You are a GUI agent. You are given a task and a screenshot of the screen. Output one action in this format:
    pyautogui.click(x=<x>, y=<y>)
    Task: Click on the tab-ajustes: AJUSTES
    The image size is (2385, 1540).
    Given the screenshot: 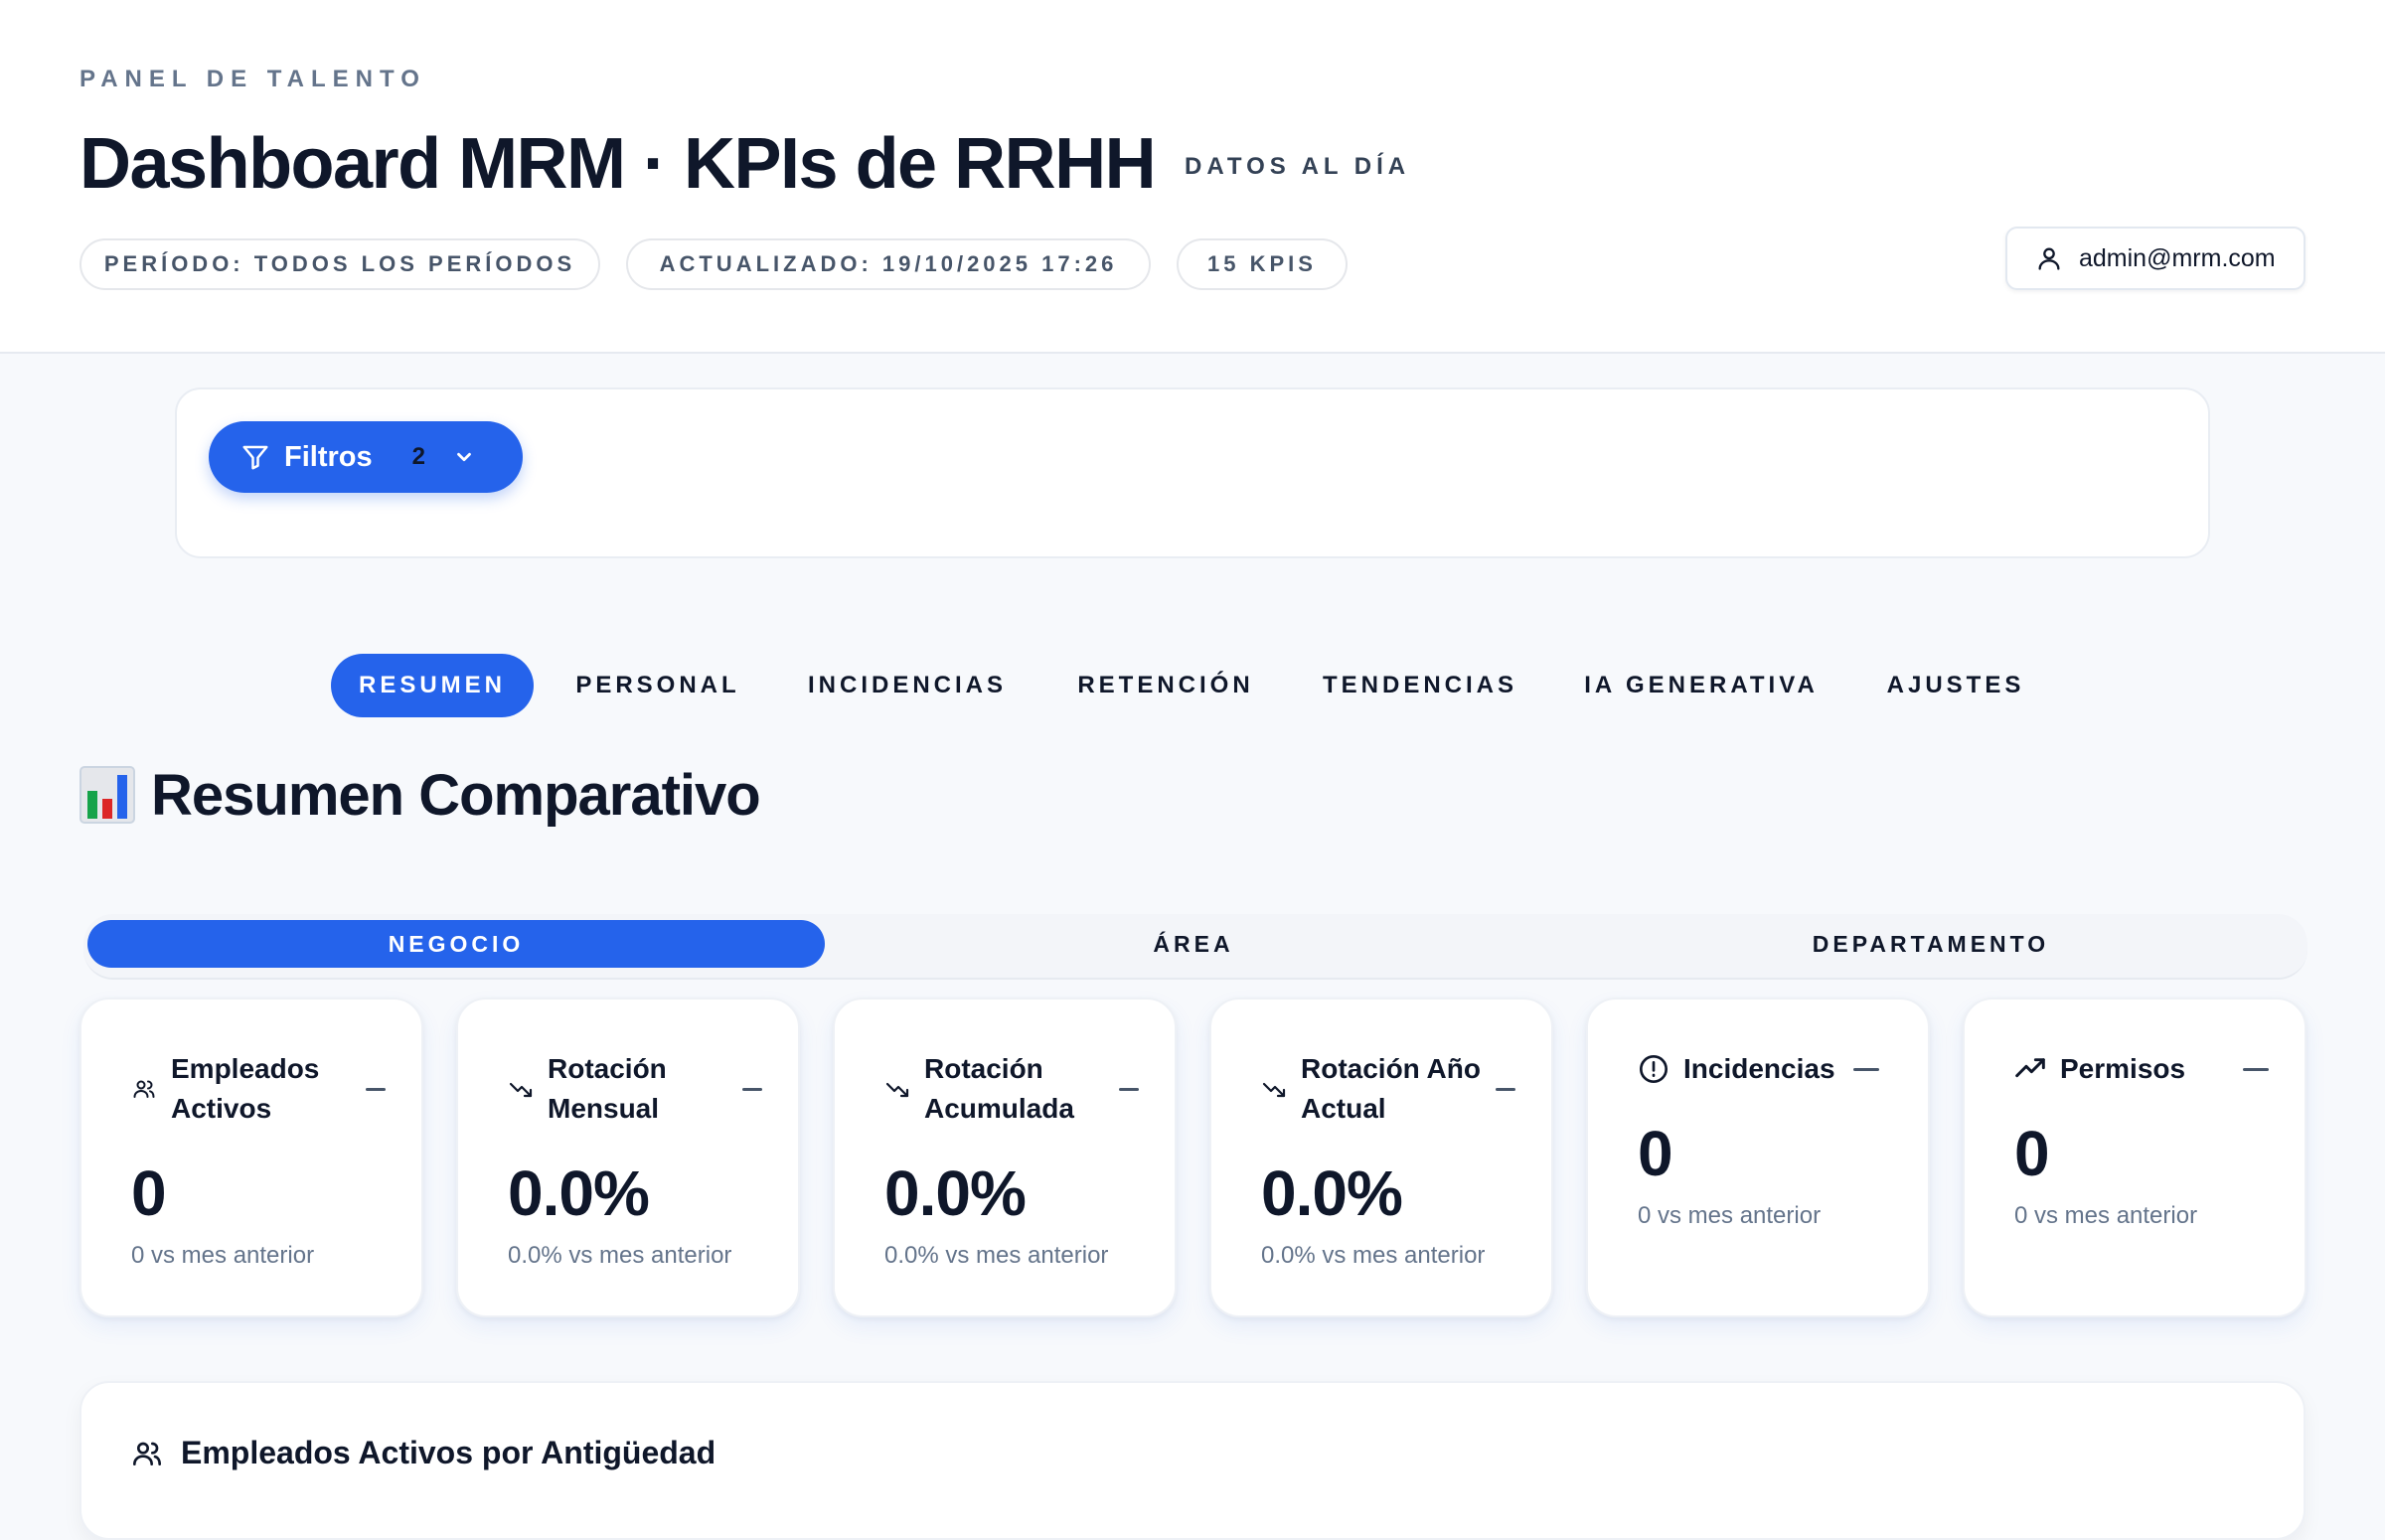 What is the action you would take?
    pyautogui.click(x=1955, y=685)
    